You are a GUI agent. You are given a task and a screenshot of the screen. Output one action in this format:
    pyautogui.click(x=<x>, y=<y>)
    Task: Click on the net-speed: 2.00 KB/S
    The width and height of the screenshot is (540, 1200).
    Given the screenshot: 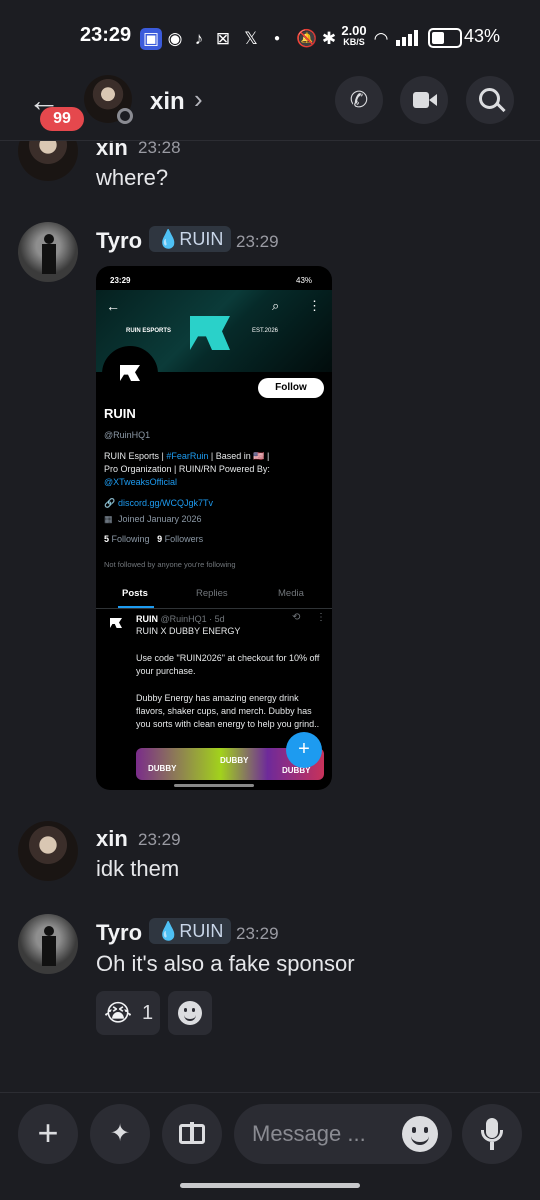 What is the action you would take?
    pyautogui.click(x=354, y=35)
    